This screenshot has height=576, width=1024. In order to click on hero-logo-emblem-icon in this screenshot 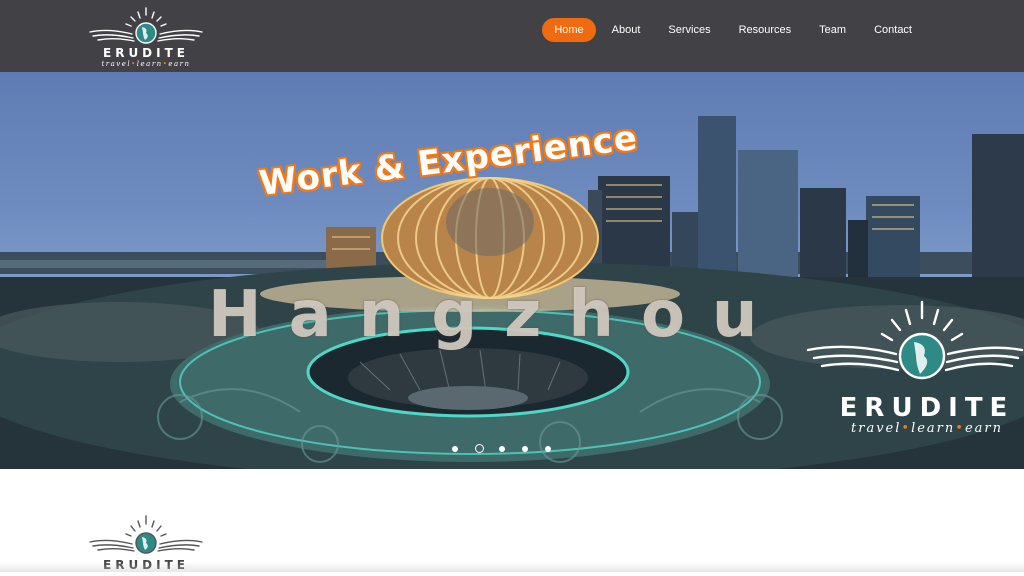, I will do `click(915, 340)`.